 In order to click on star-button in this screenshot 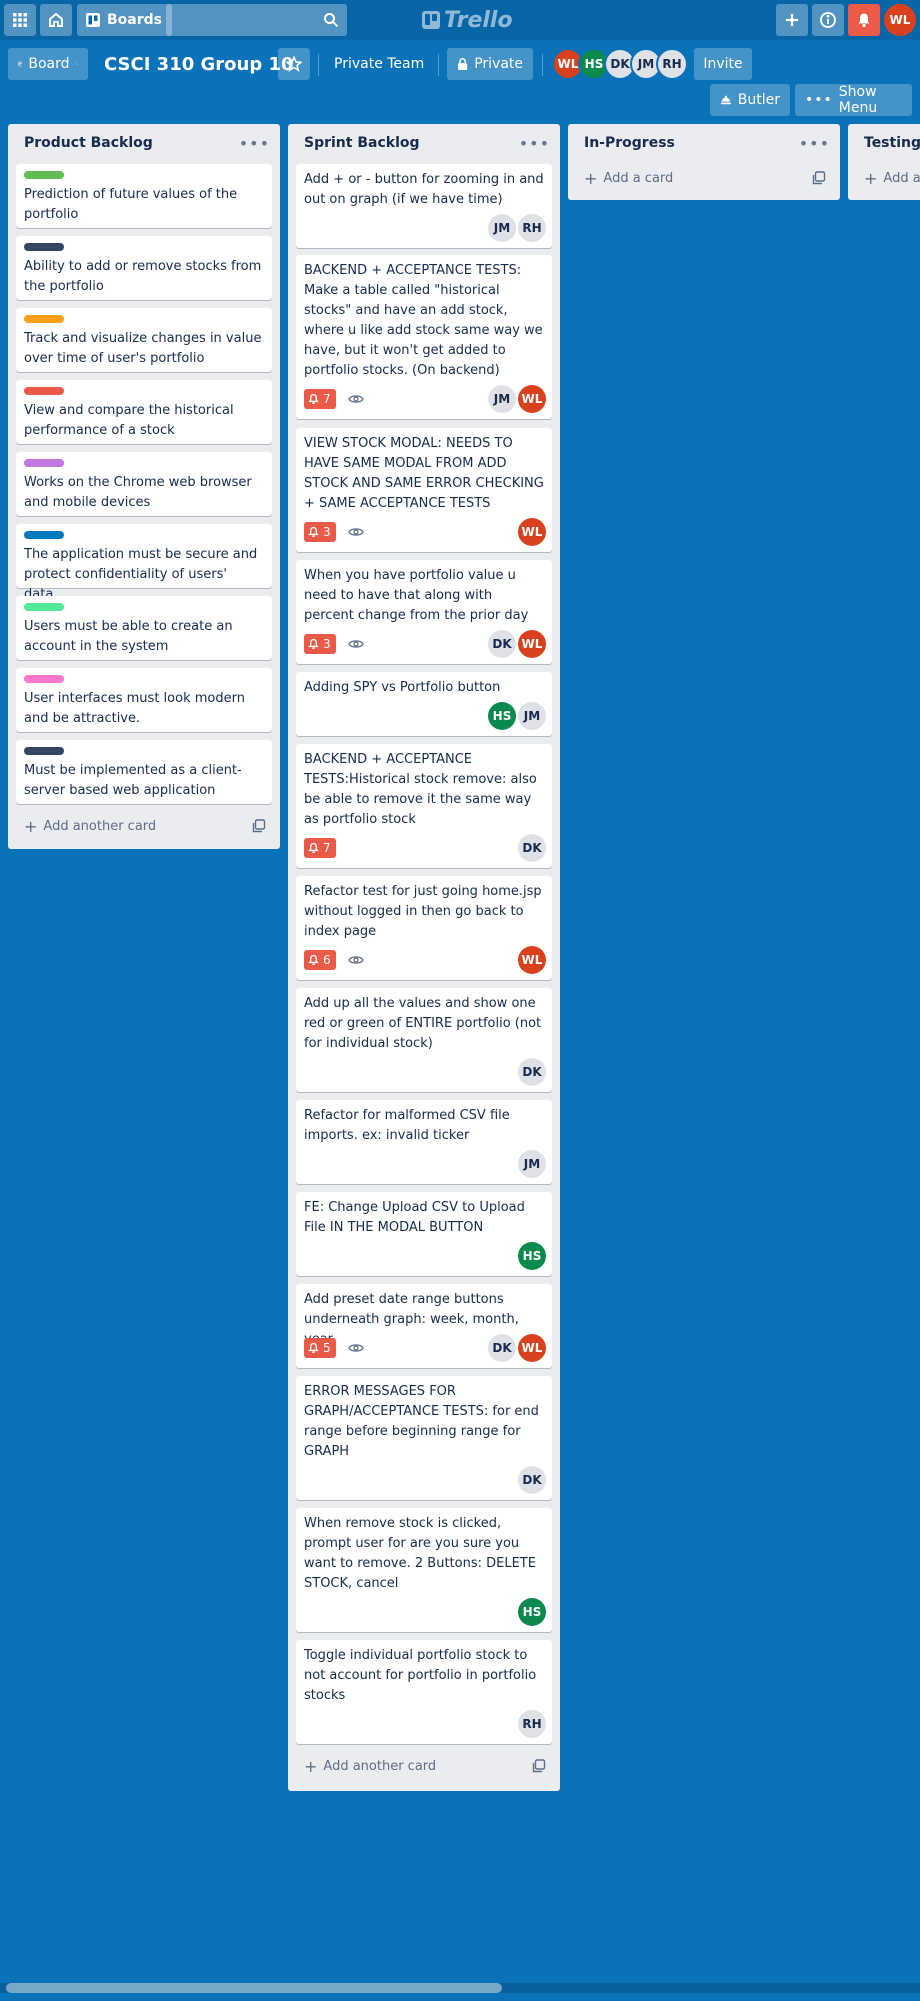, I will do `click(294, 64)`.